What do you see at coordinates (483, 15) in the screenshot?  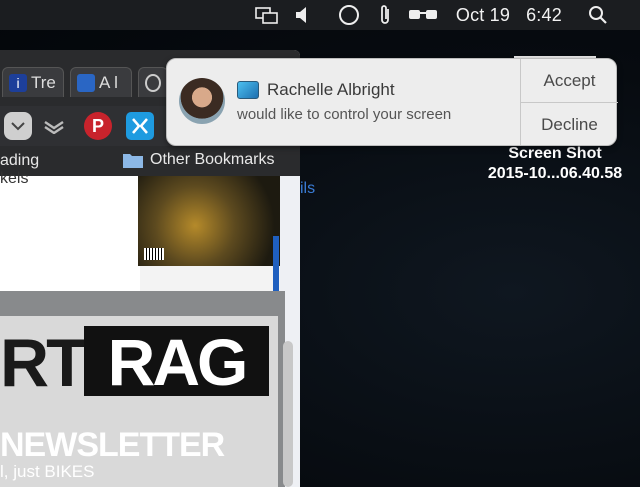 I see `menubar-date: Oct 19` at bounding box center [483, 15].